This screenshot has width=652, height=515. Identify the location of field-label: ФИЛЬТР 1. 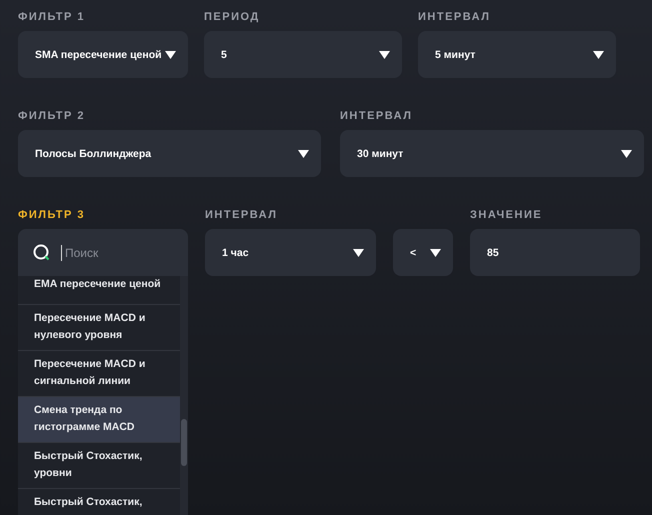
(52, 17).